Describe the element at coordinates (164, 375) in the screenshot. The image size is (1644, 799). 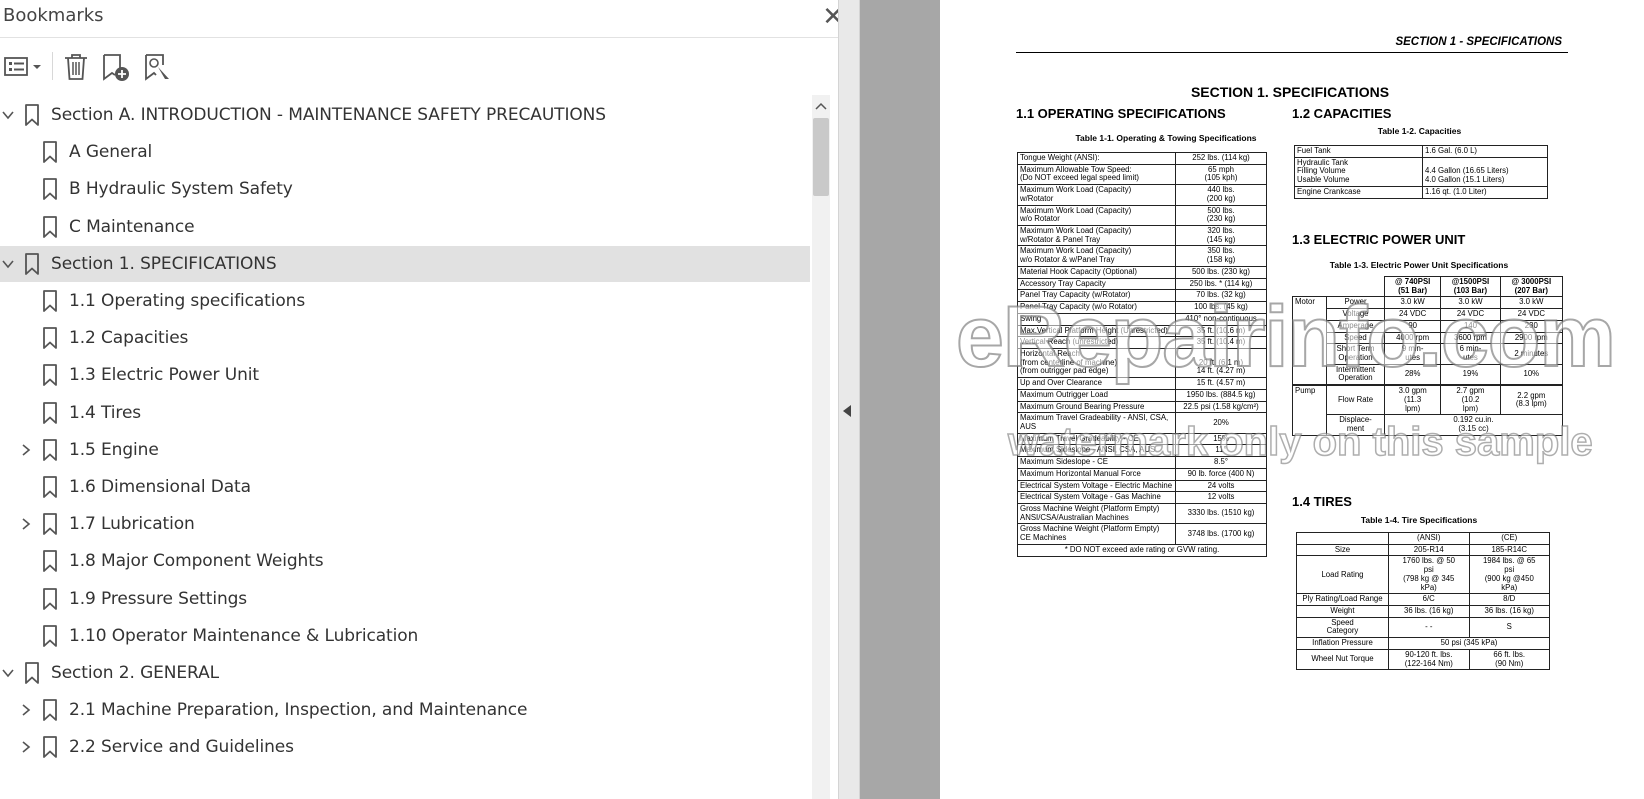
I see `bookmark-label: 1.3 Electric Power Unit` at that location.